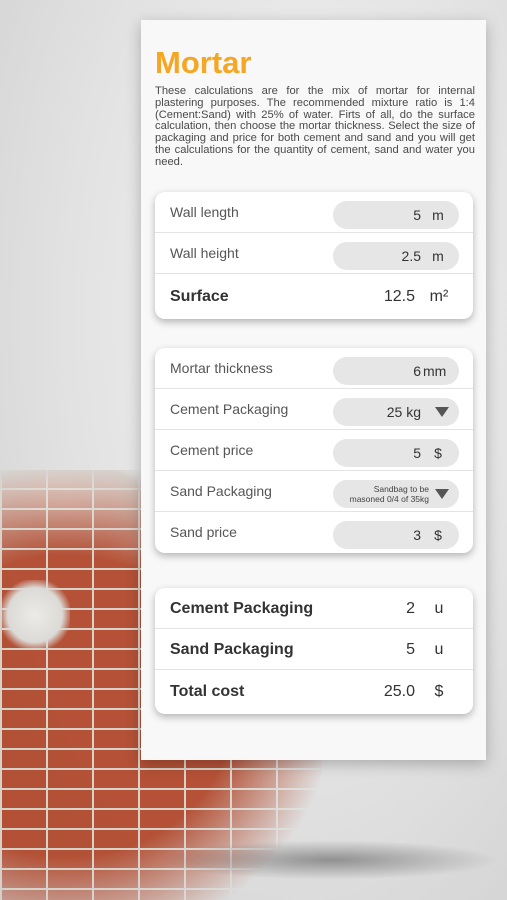 Image resolution: width=507 pixels, height=900 pixels. Describe the element at coordinates (417, 453) in the screenshot. I see `cement-price-value: 5` at that location.